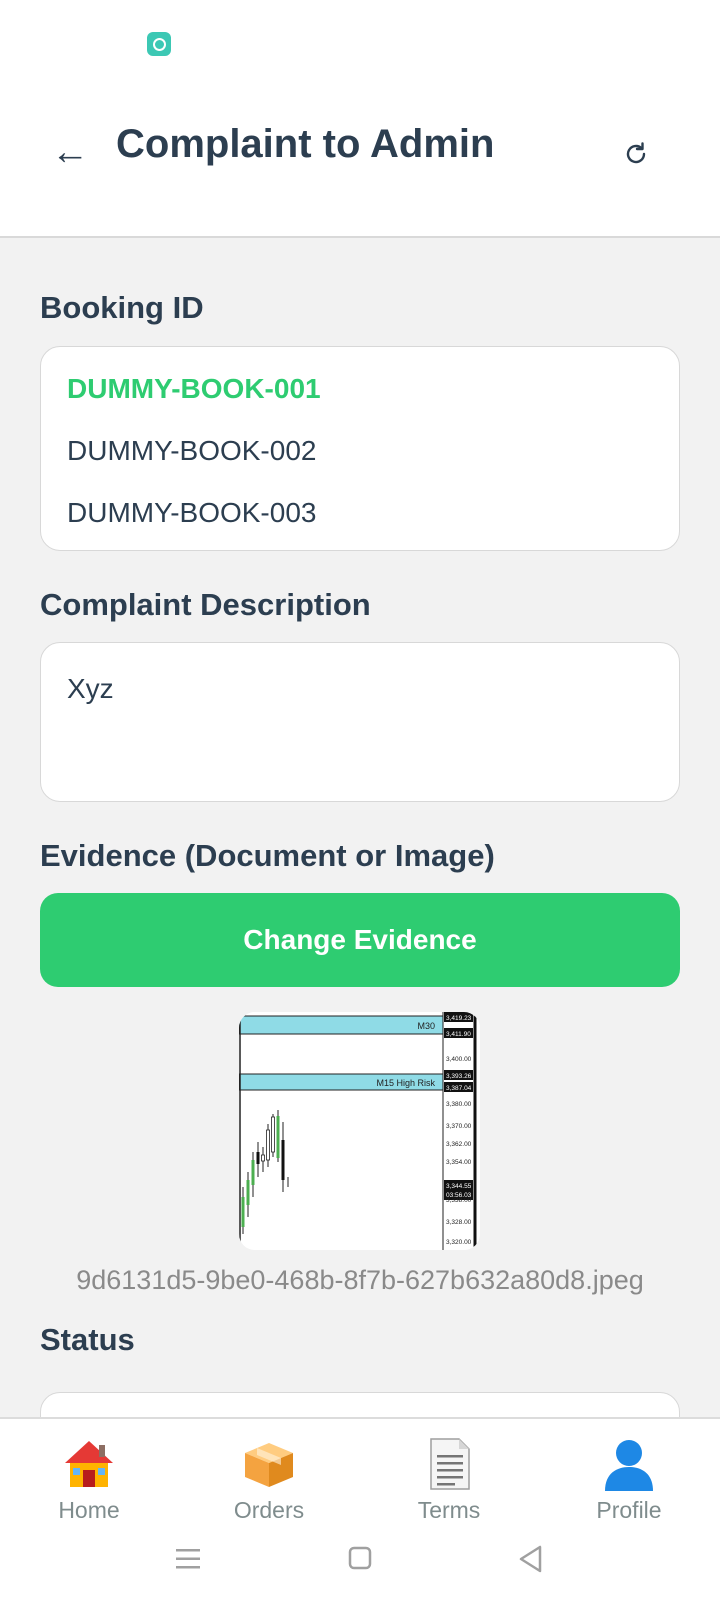 This screenshot has height=1600, width=720. What do you see at coordinates (449, 1510) in the screenshot?
I see `nav-terms-label: Terms` at bounding box center [449, 1510].